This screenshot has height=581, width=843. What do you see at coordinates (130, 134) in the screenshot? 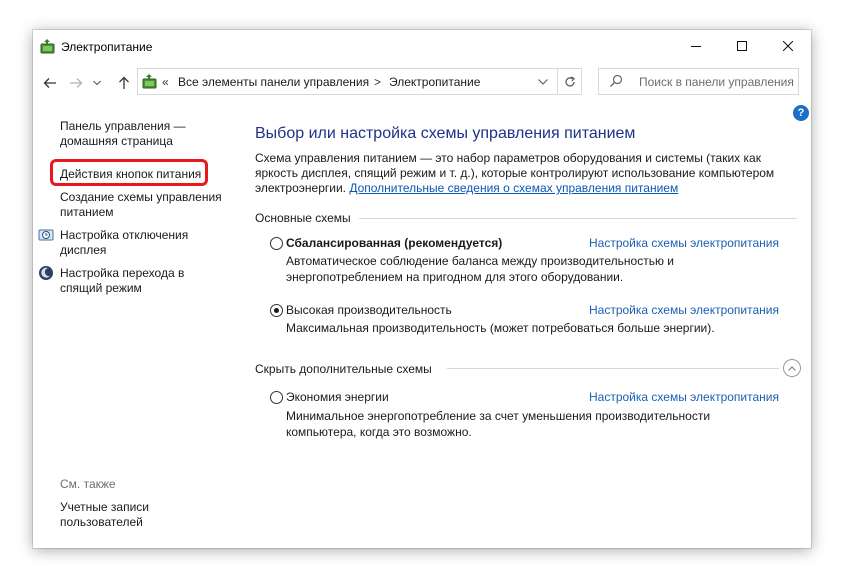
I see `sidebar-item-home: Панель управления — домашняя страница` at bounding box center [130, 134].